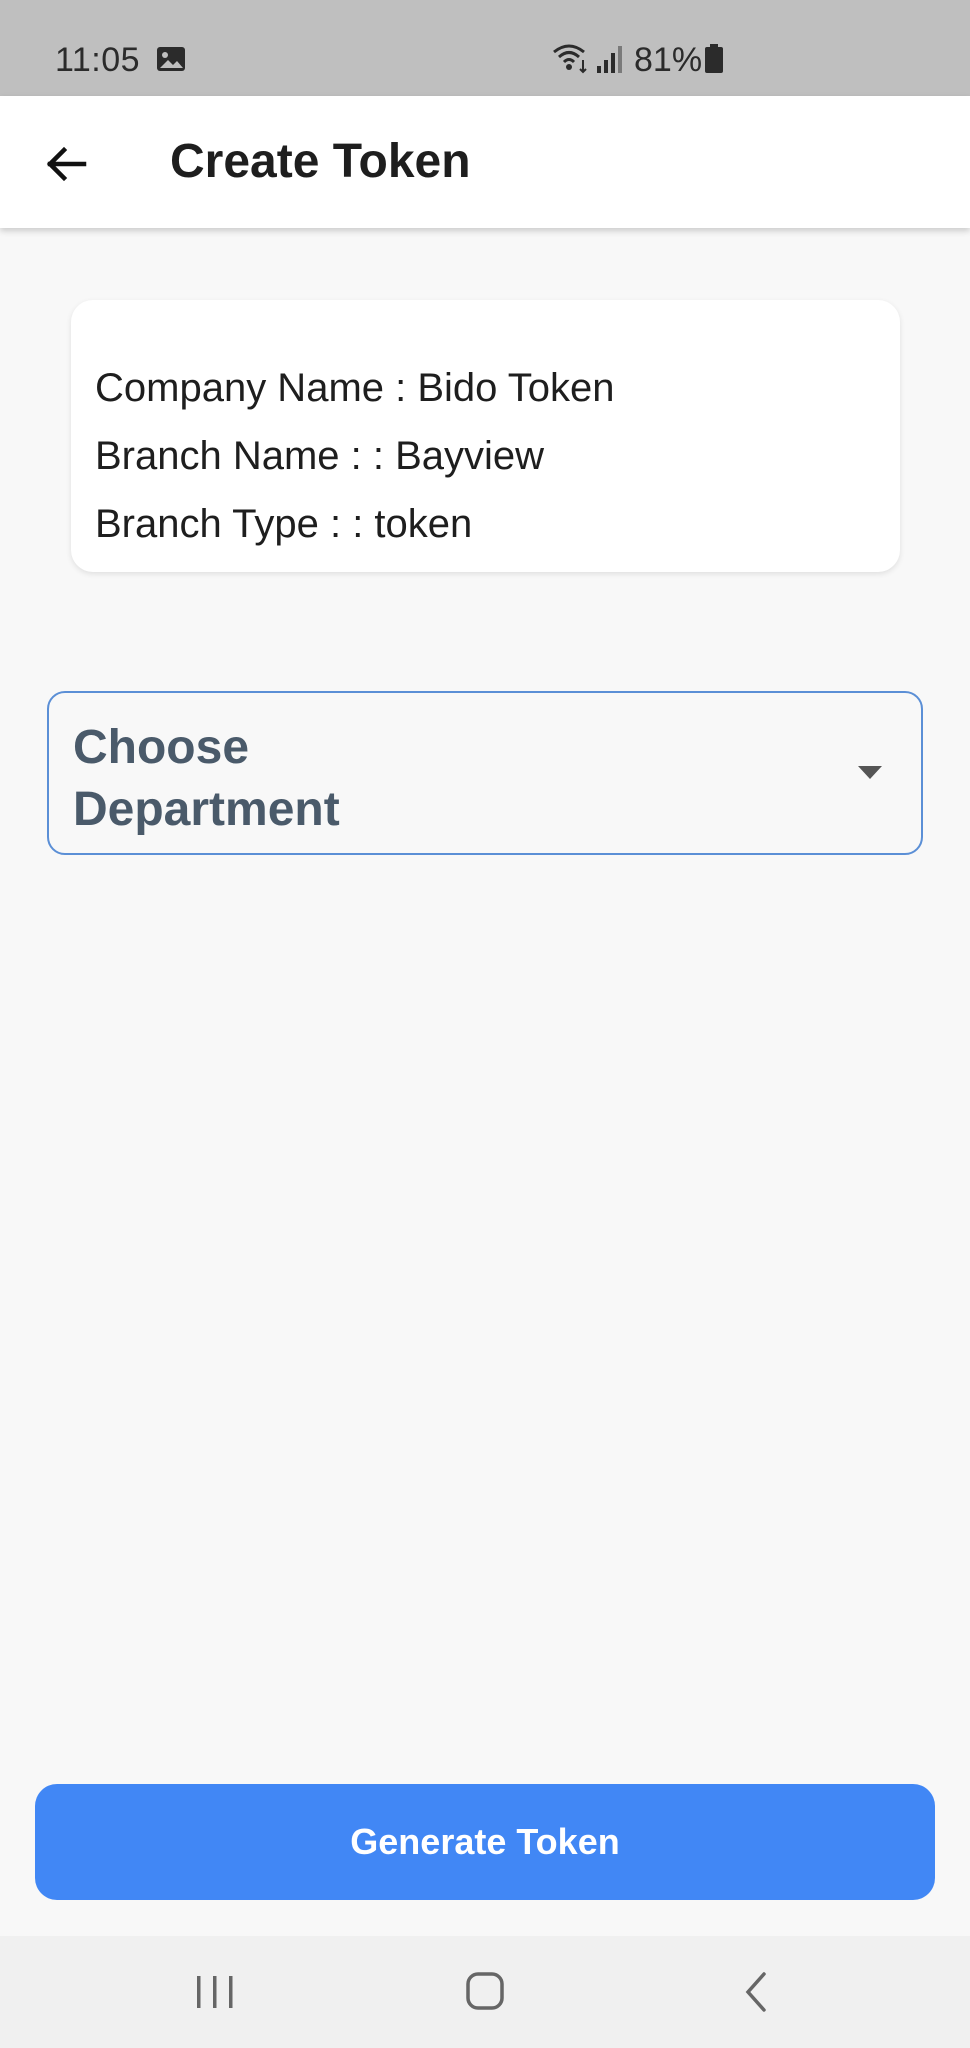 The width and height of the screenshot is (970, 2048). I want to click on gallery-icon, so click(171, 59).